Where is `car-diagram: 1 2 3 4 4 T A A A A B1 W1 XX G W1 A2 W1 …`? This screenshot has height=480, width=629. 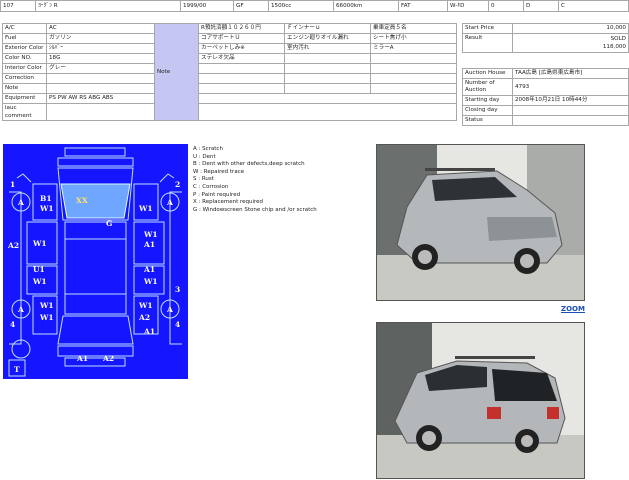
car-diagram: 1 2 3 4 4 T A A A A B1 W1 XX G W1 A2 W1 … is located at coordinates (94, 262).